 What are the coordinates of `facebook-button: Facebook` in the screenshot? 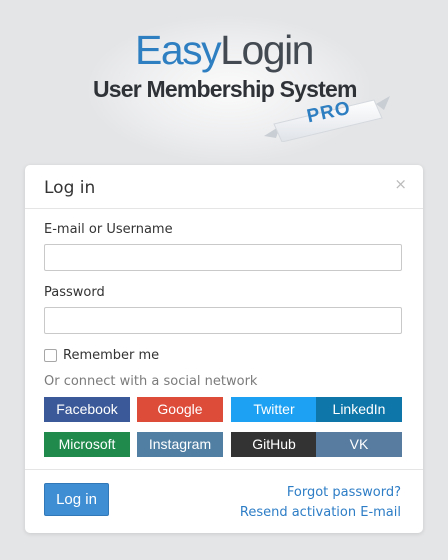 It's located at (87, 409).